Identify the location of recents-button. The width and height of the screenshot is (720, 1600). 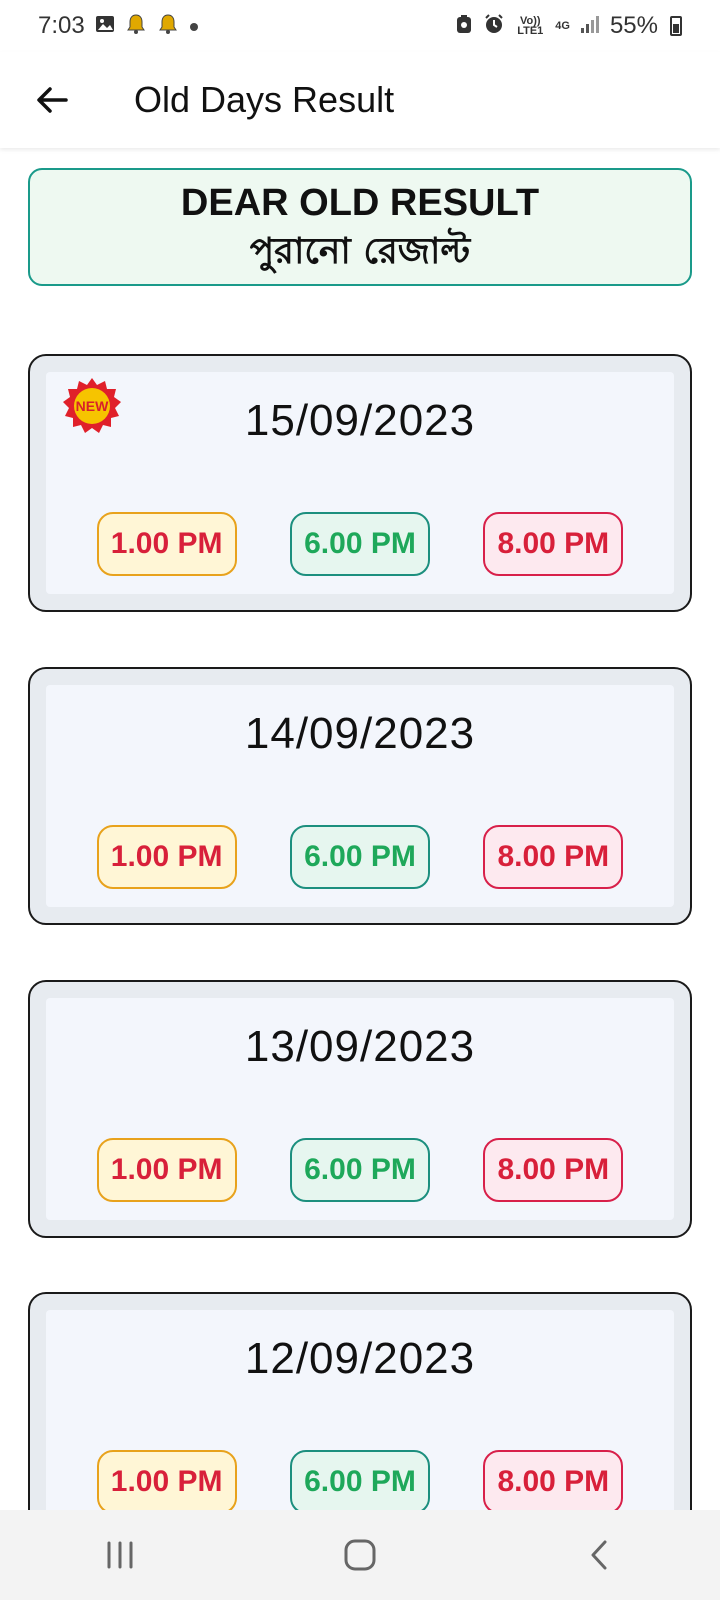
(120, 1555).